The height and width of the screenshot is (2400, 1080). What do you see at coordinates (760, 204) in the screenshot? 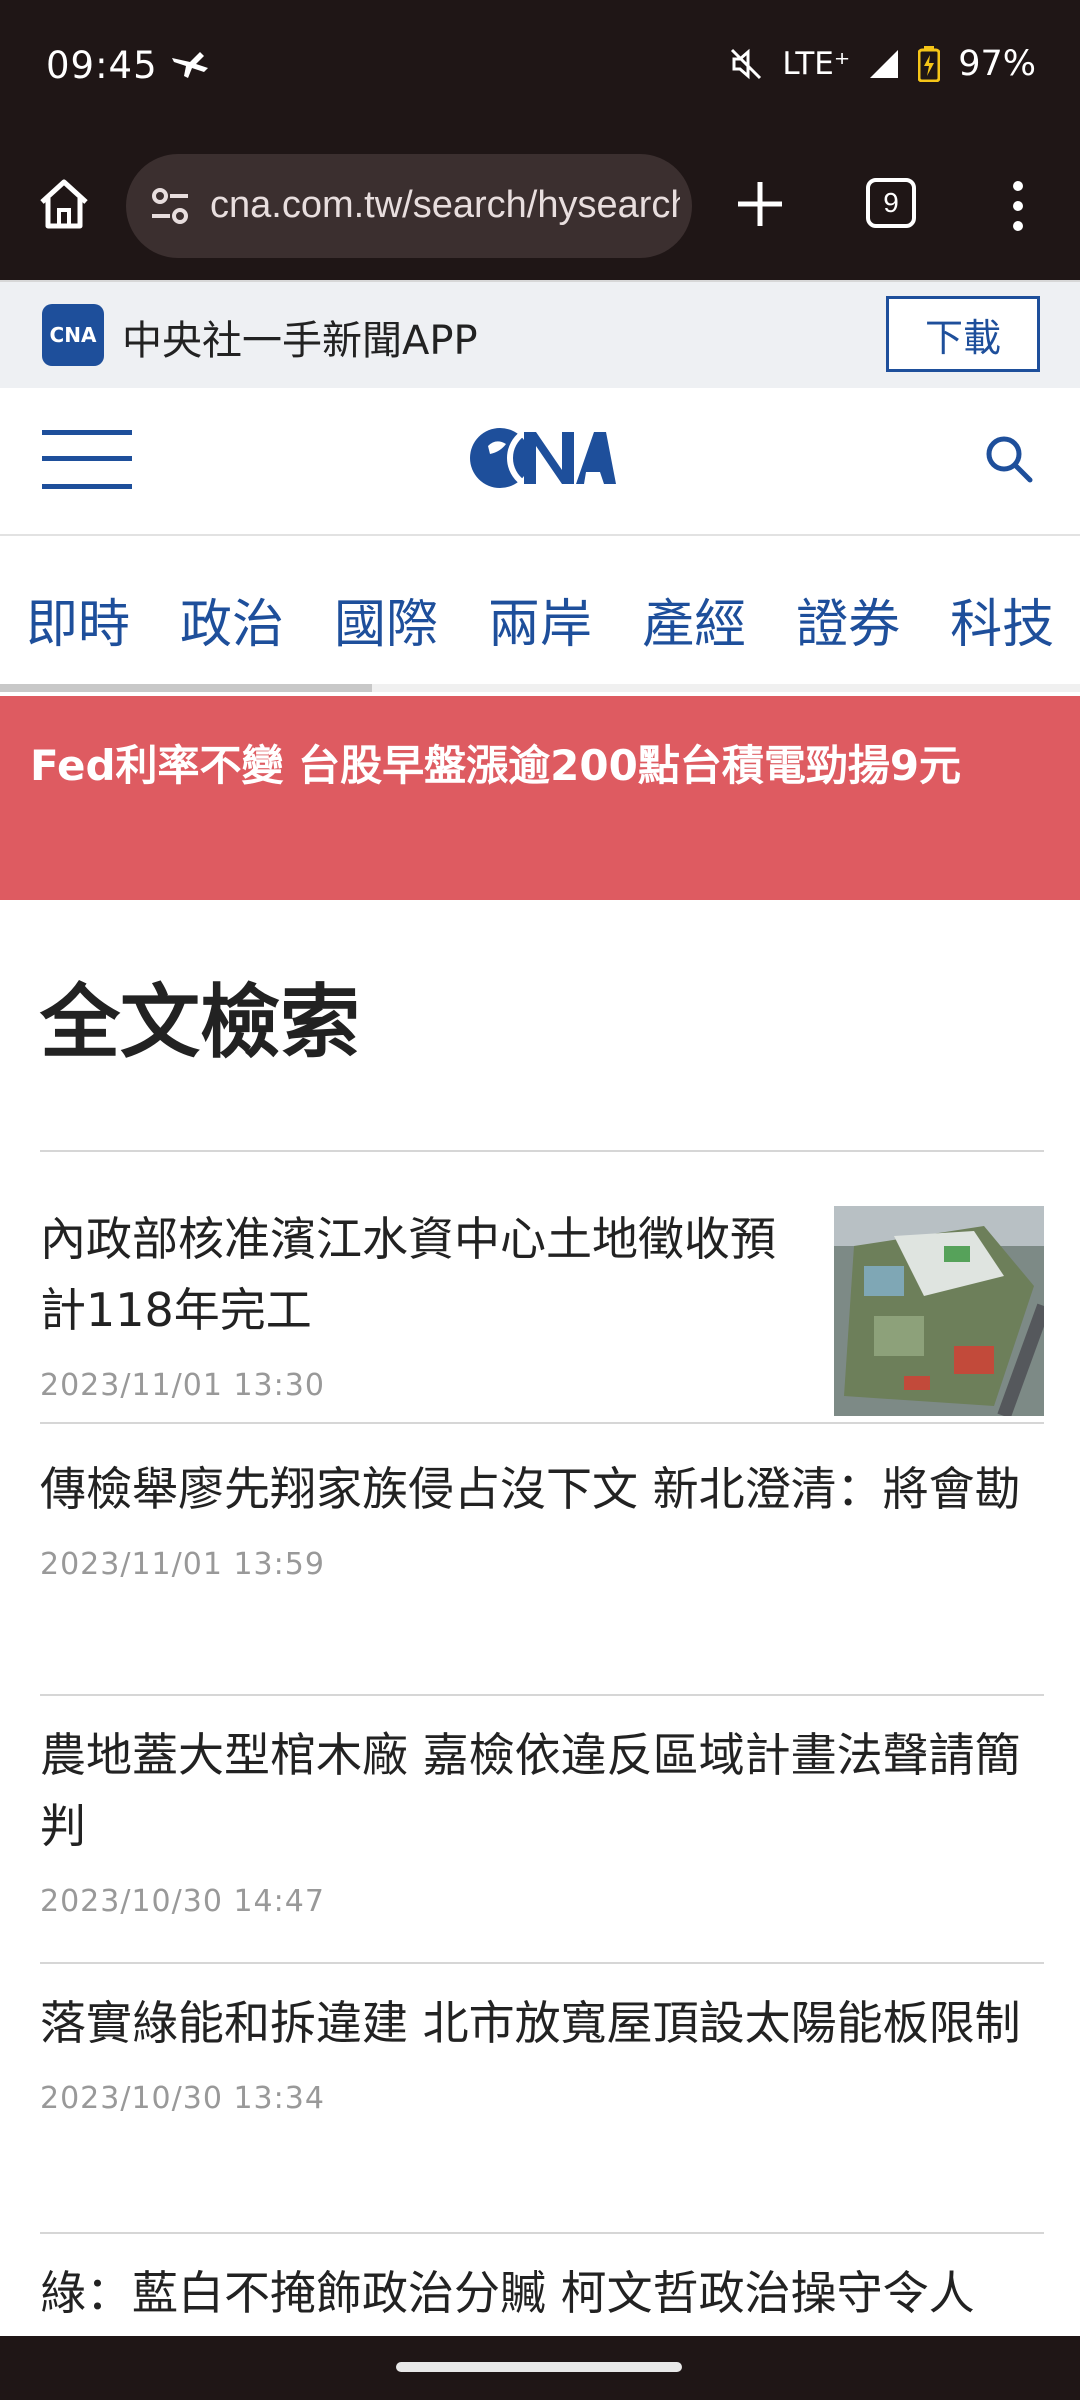
I see `new-tab-button` at bounding box center [760, 204].